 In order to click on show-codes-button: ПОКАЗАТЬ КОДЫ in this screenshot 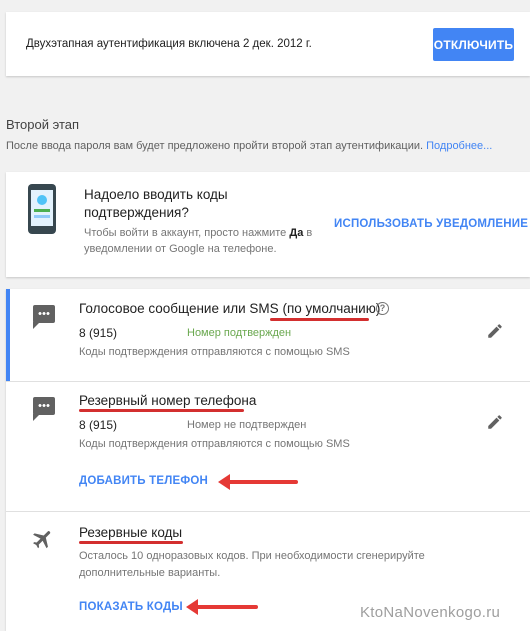, I will do `click(131, 607)`.